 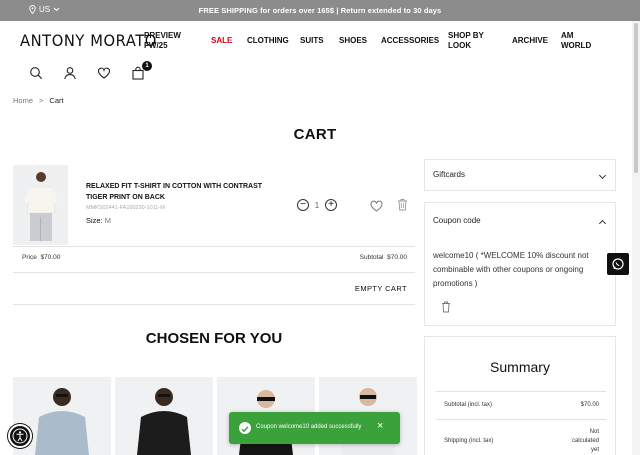 I want to click on summary-shipping-value: Not calculated yet, so click(x=521, y=441).